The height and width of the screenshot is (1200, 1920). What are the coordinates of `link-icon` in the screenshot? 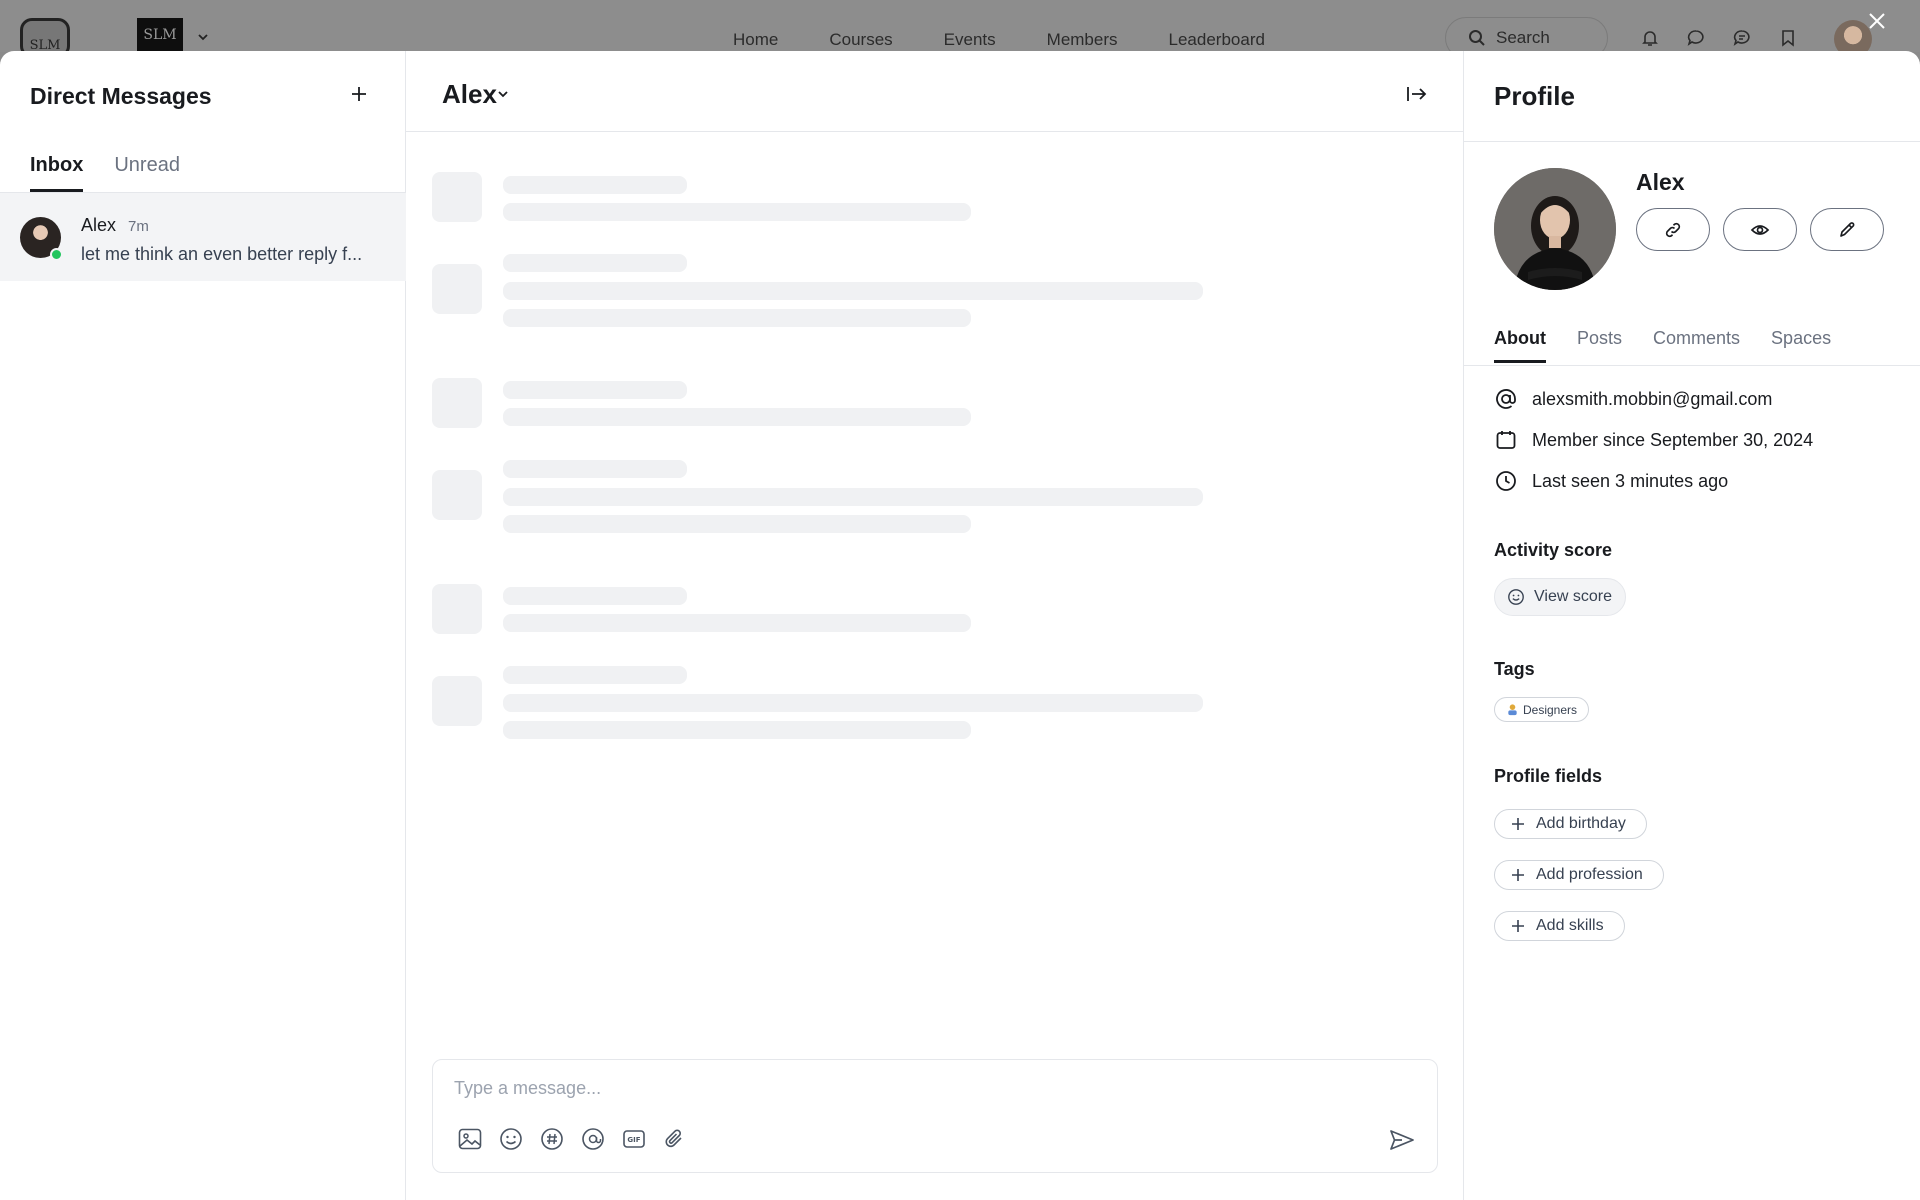 It's located at (1673, 229).